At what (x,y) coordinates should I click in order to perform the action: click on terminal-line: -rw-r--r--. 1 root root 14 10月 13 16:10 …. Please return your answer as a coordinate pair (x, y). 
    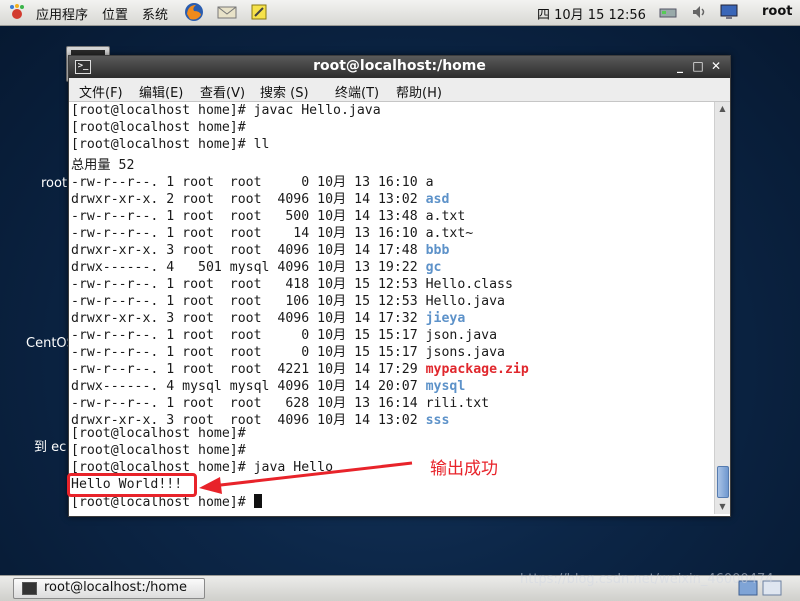
    Looking at the image, I should click on (272, 233).